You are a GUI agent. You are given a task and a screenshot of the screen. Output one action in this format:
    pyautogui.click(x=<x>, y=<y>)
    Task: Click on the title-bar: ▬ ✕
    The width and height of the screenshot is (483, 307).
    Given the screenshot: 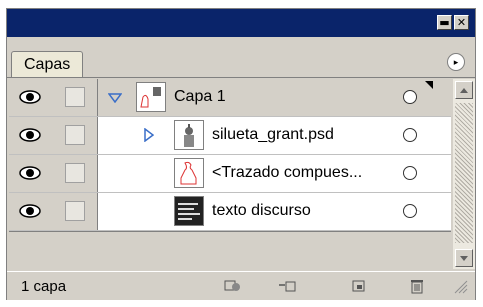 What is the action you would take?
    pyautogui.click(x=241, y=23)
    